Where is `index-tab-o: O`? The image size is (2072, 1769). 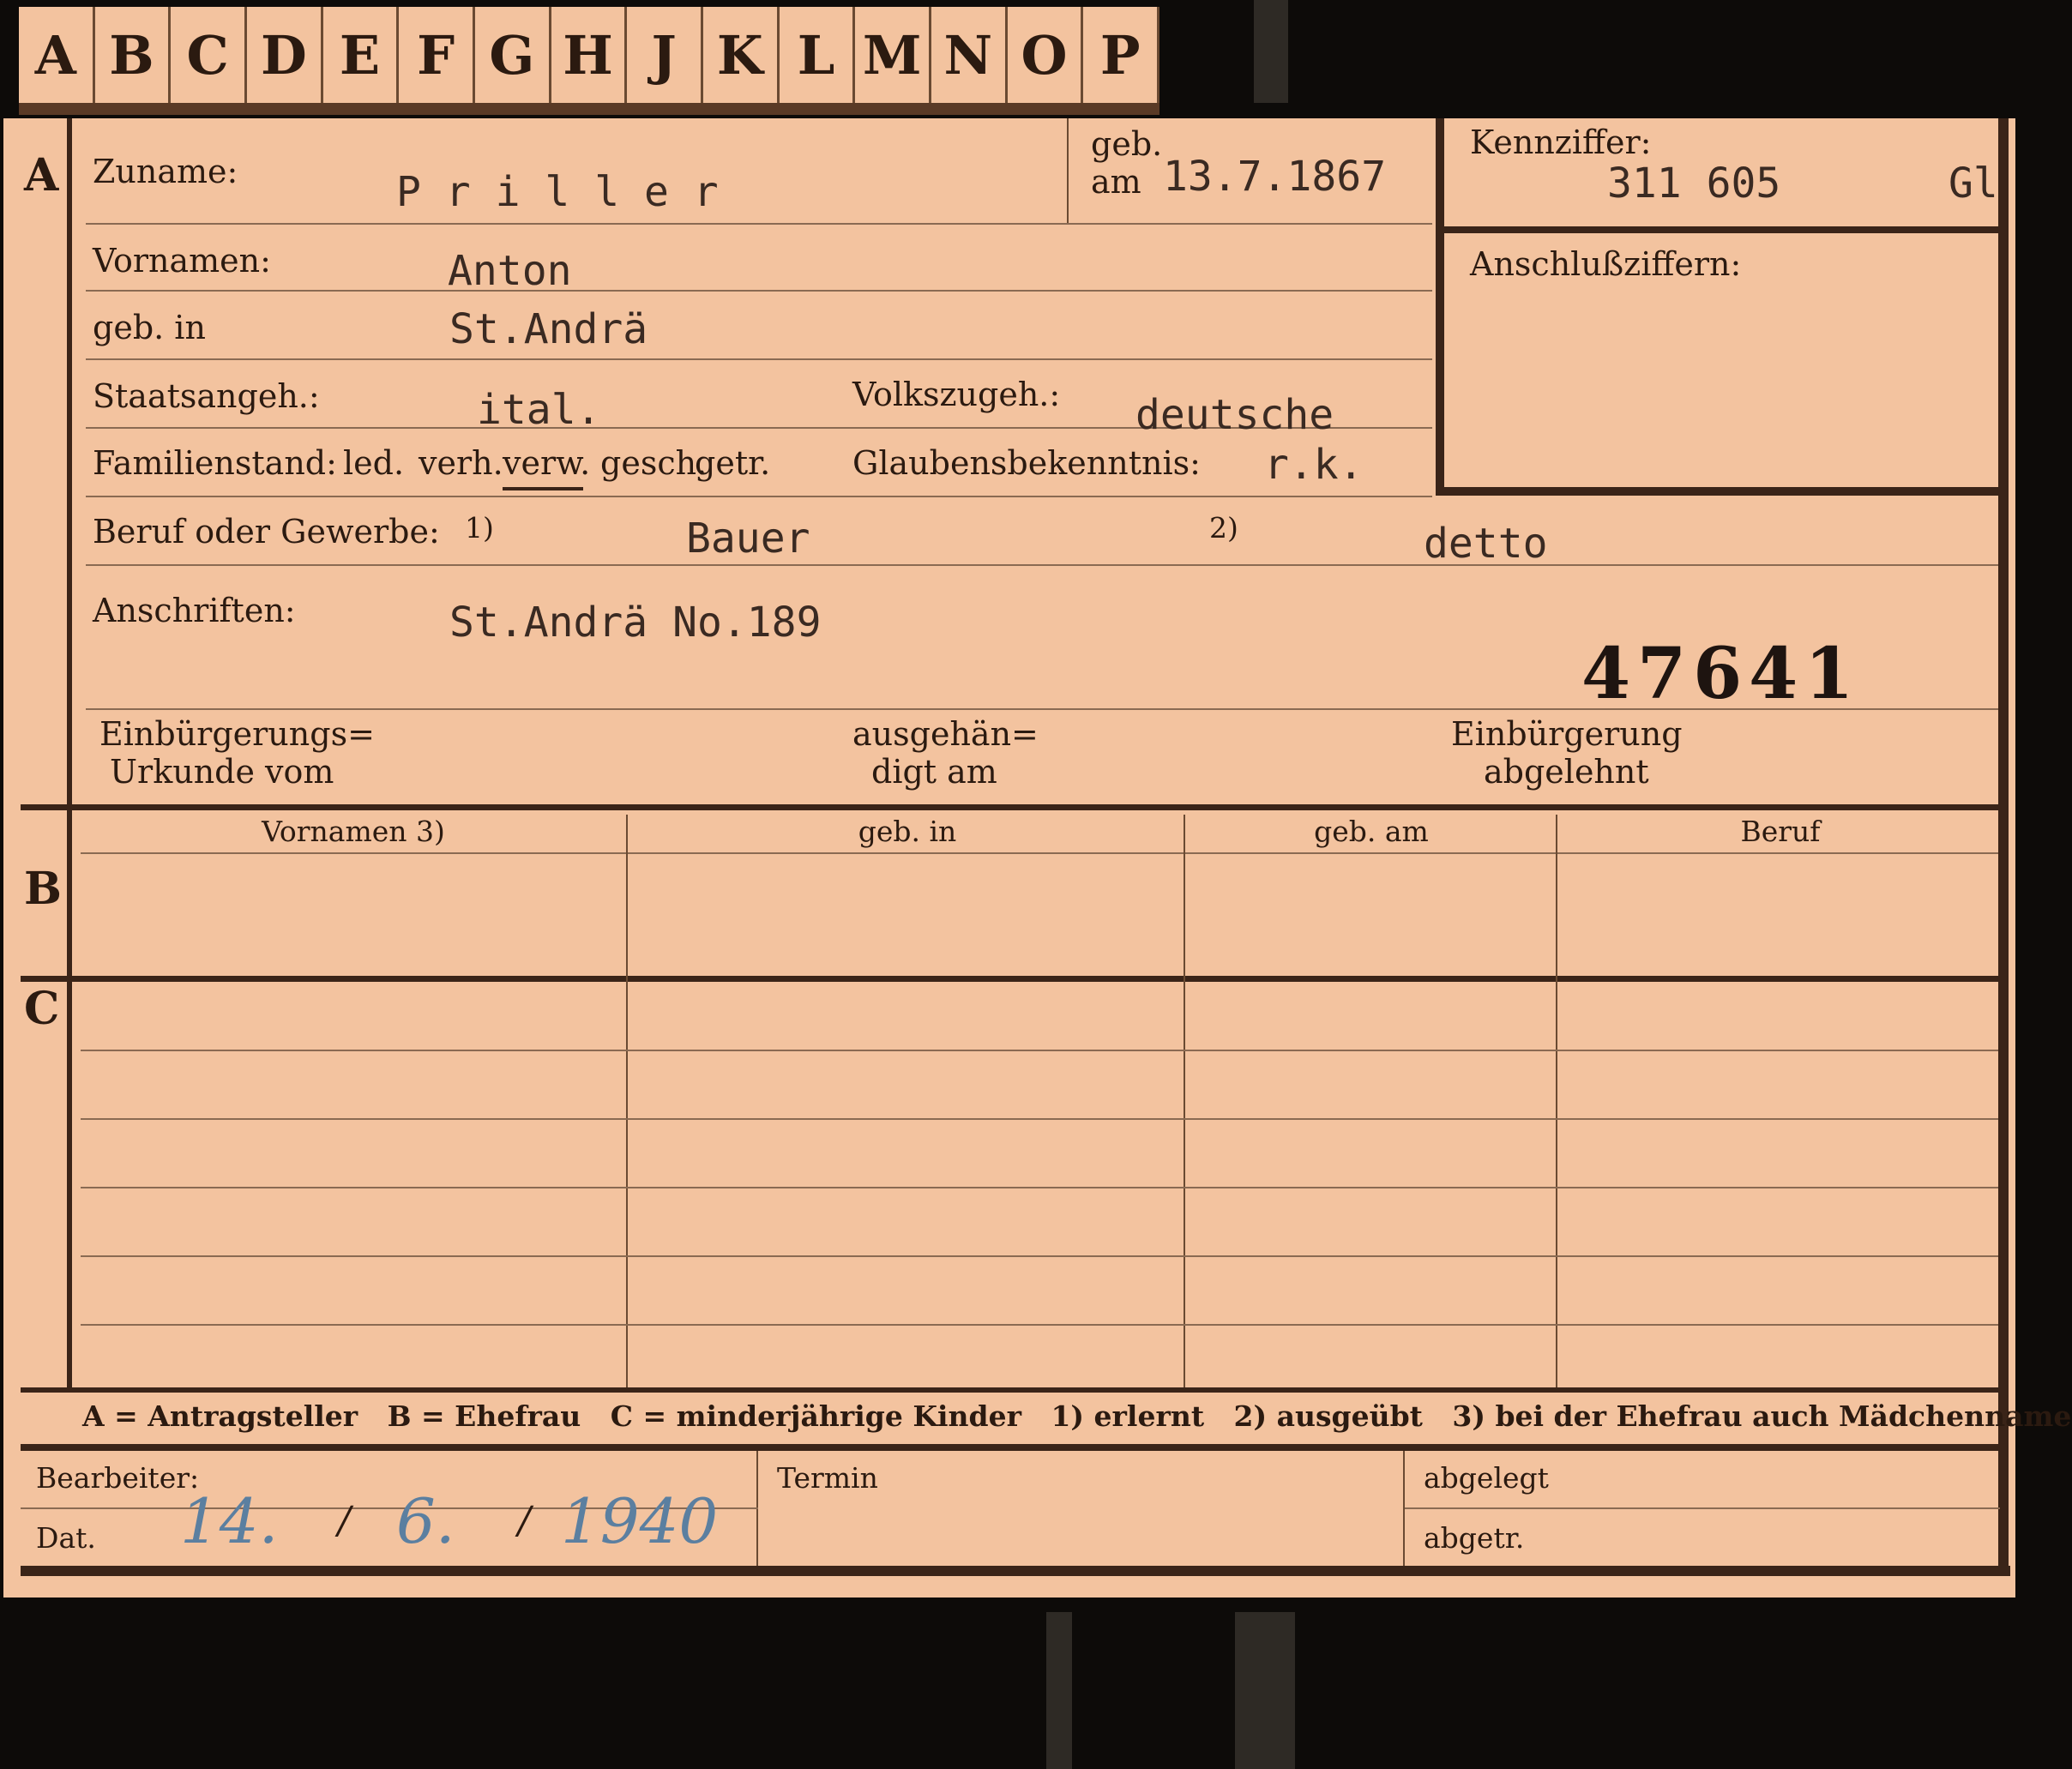 index-tab-o: O is located at coordinates (1046, 55).